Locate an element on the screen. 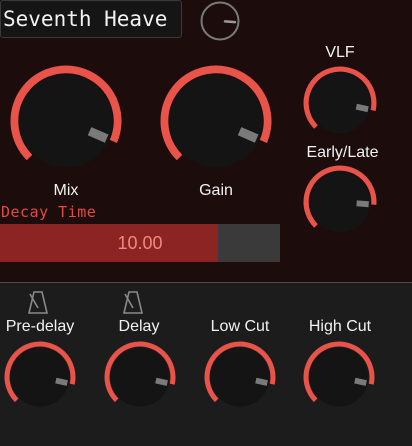 The width and height of the screenshot is (412, 446). low-cut-knob is located at coordinates (240, 377).